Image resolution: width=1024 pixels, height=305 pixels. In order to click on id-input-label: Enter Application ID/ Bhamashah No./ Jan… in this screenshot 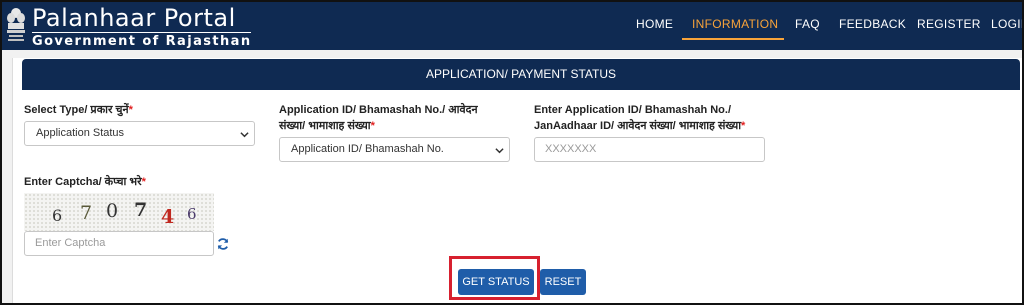, I will do `click(640, 118)`.